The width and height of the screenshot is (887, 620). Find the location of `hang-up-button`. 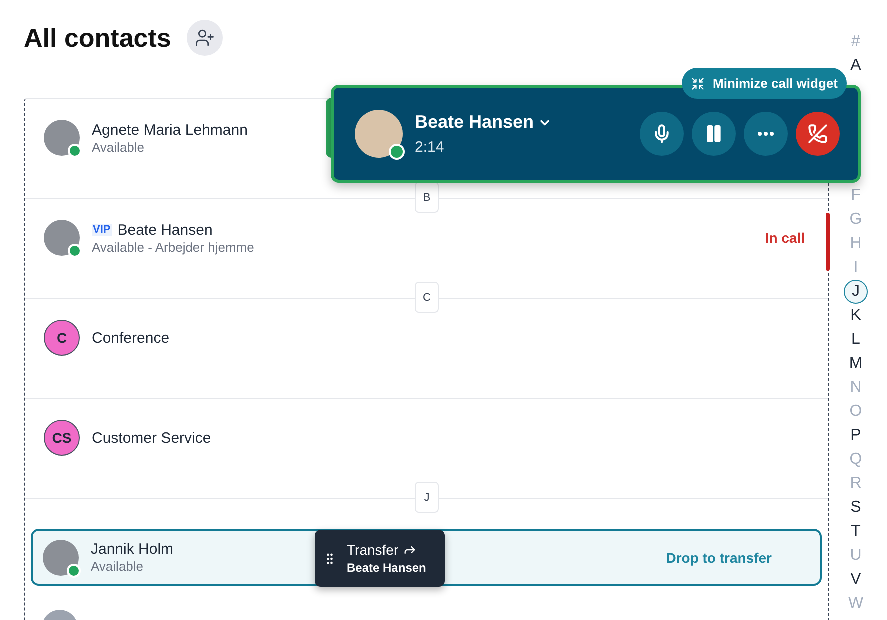

hang-up-button is located at coordinates (818, 134).